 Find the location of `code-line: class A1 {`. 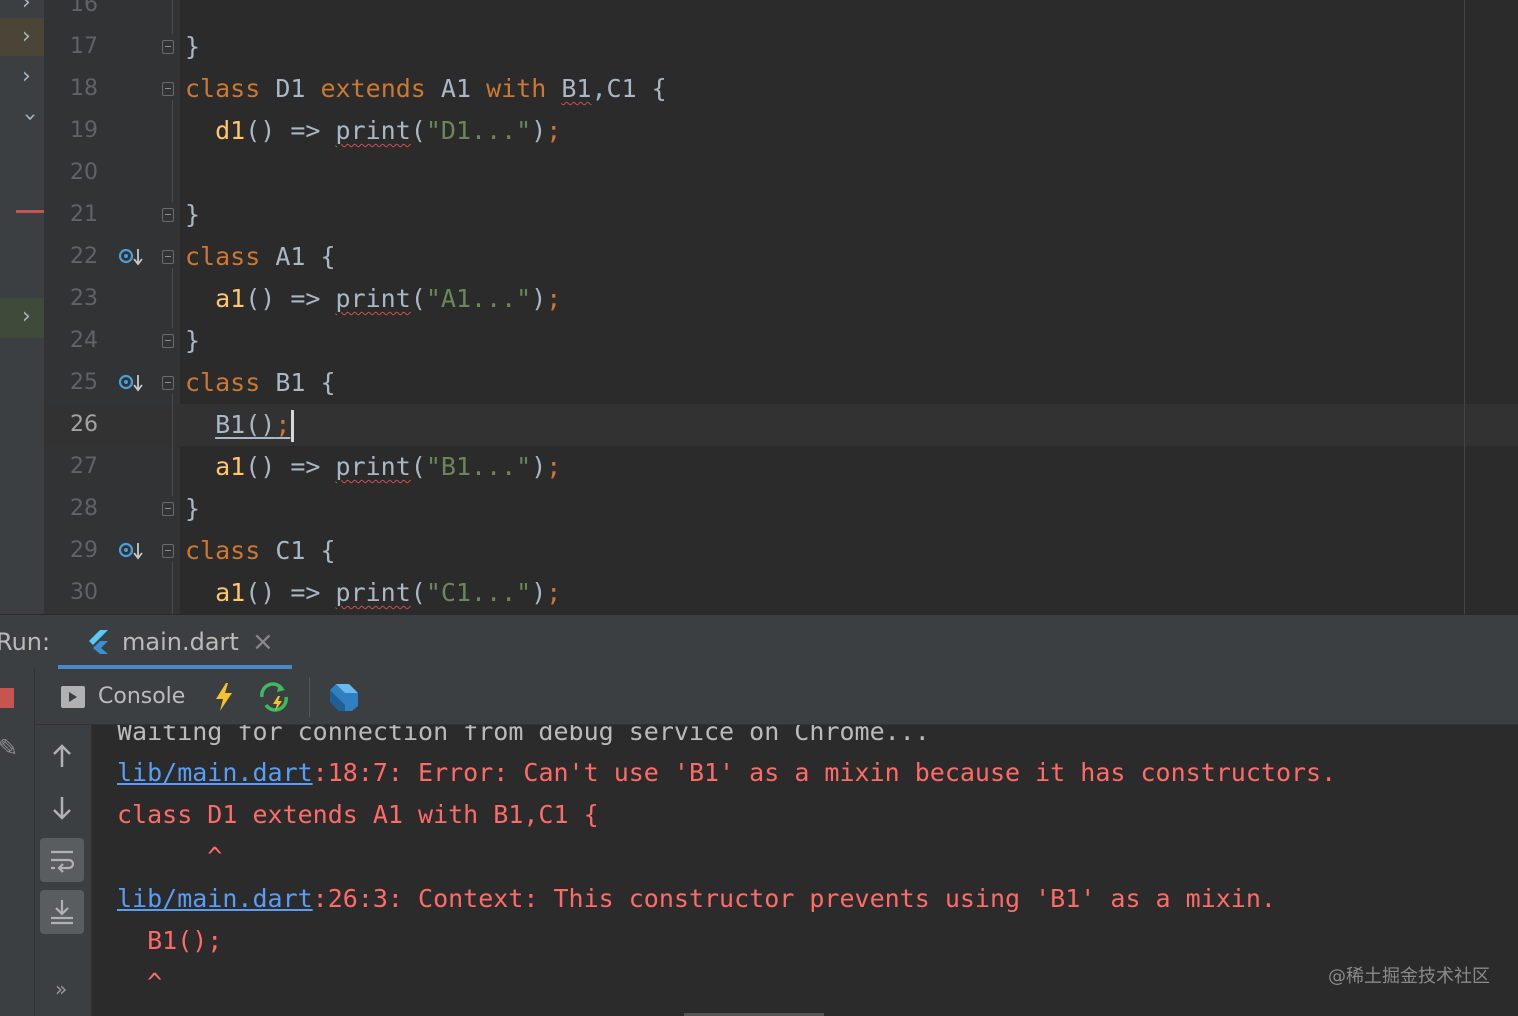

code-line: class A1 { is located at coordinates (260, 257).